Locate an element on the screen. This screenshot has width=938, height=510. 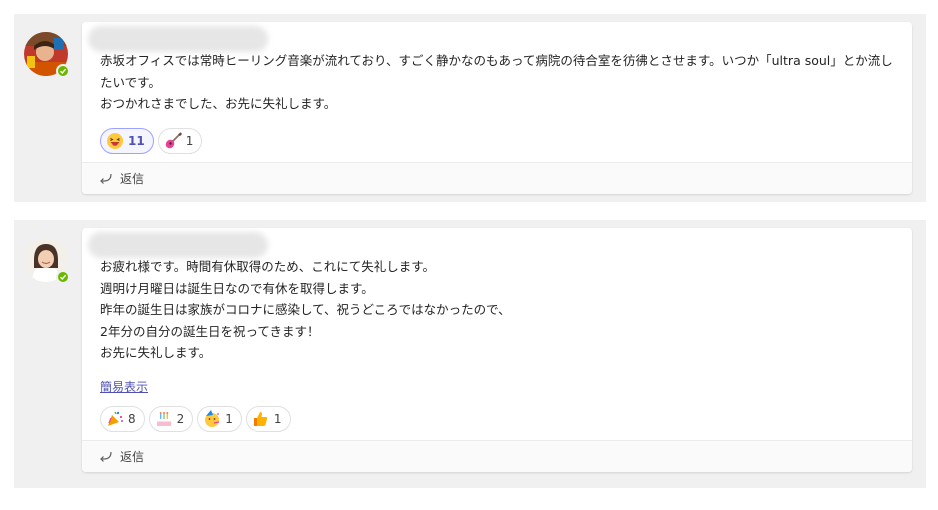
reaction-count: 8 is located at coordinates (132, 419).